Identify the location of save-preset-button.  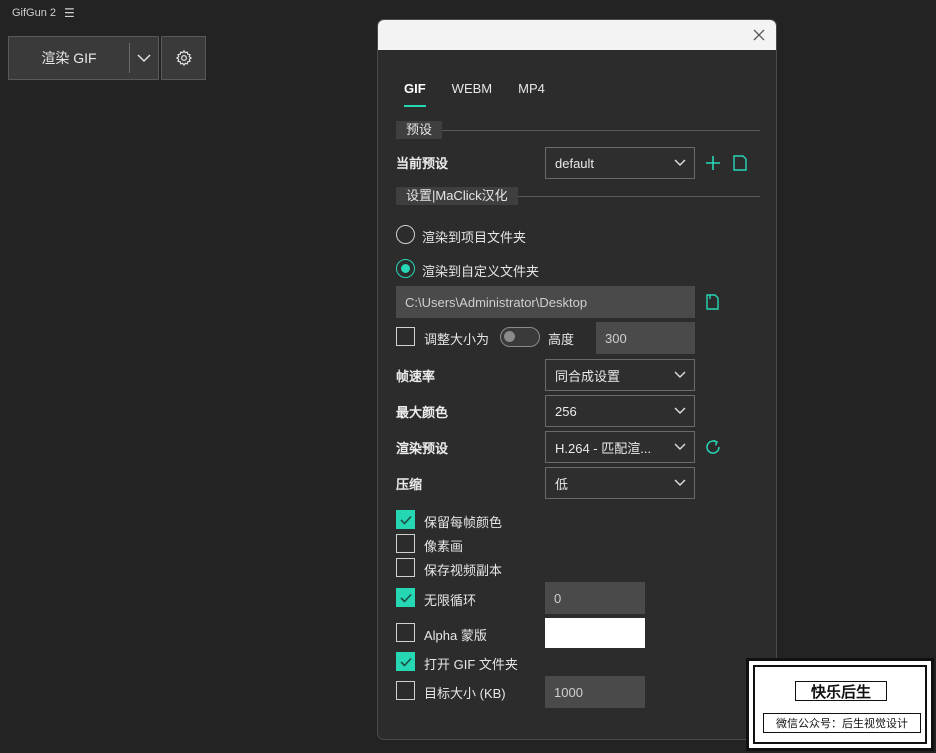
(740, 163).